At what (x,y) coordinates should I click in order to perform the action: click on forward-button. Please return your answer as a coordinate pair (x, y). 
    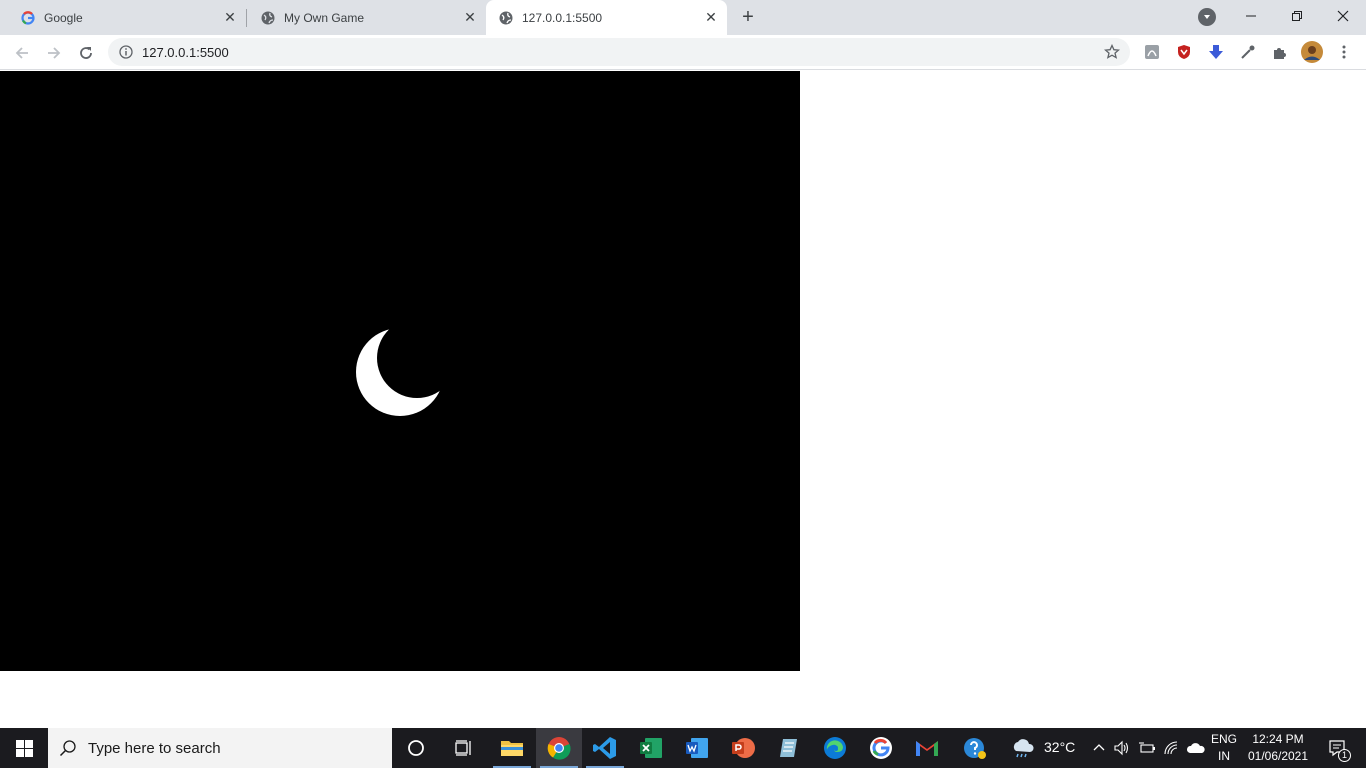
    Looking at the image, I should click on (54, 53).